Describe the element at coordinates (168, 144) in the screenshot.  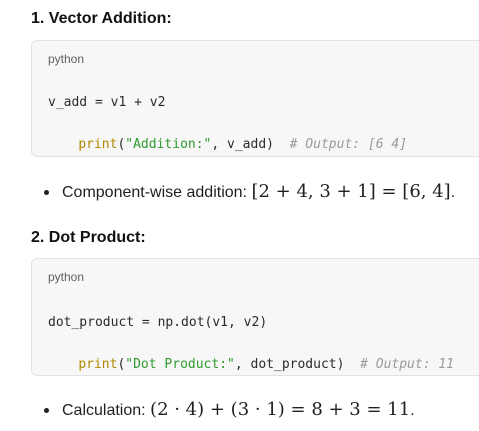
I see `code-string: "Addition:"` at that location.